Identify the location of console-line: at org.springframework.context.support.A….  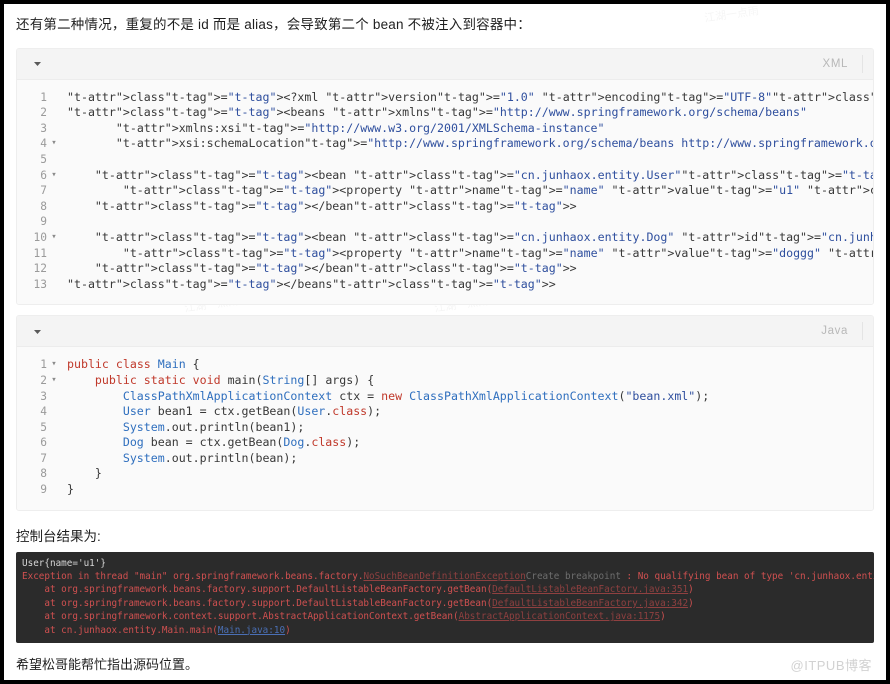
(344, 617).